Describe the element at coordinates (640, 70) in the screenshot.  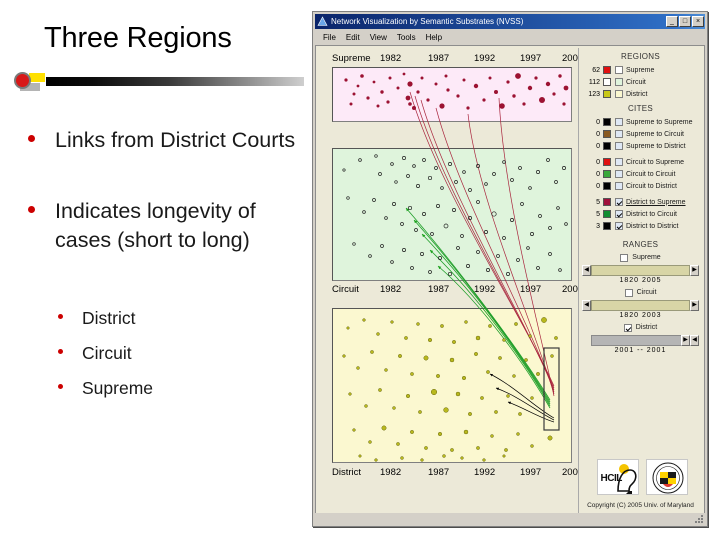
I see `legend-row-supreme-region: 62 Supreme` at that location.